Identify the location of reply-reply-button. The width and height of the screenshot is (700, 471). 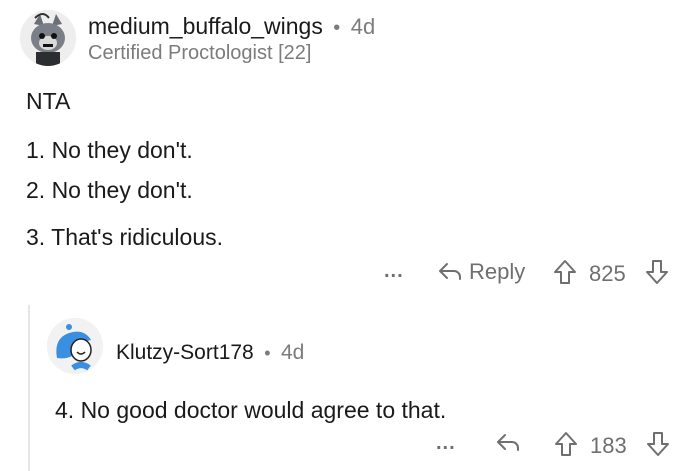
(508, 443).